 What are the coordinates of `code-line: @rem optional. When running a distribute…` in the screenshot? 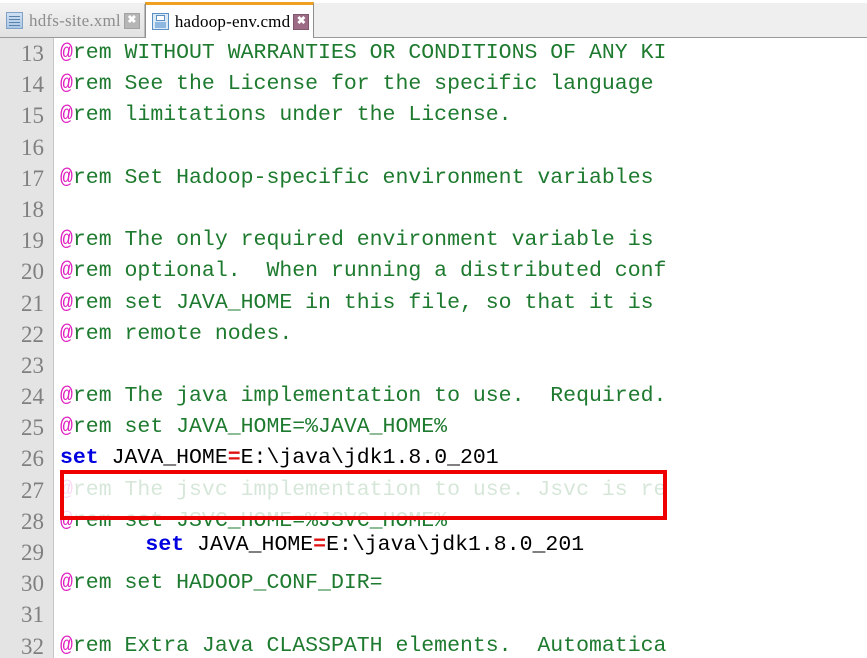 It's located at (463, 271).